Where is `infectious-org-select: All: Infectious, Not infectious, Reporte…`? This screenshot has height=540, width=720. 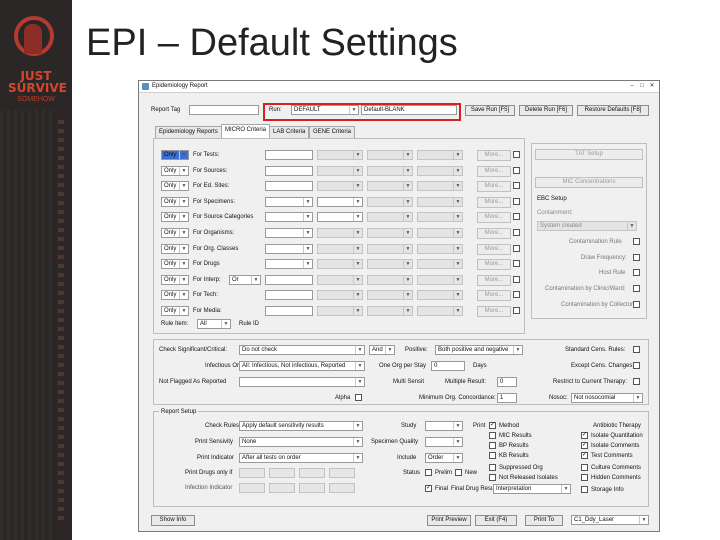 infectious-org-select: All: Infectious, Not infectious, Reporte… is located at coordinates (302, 366).